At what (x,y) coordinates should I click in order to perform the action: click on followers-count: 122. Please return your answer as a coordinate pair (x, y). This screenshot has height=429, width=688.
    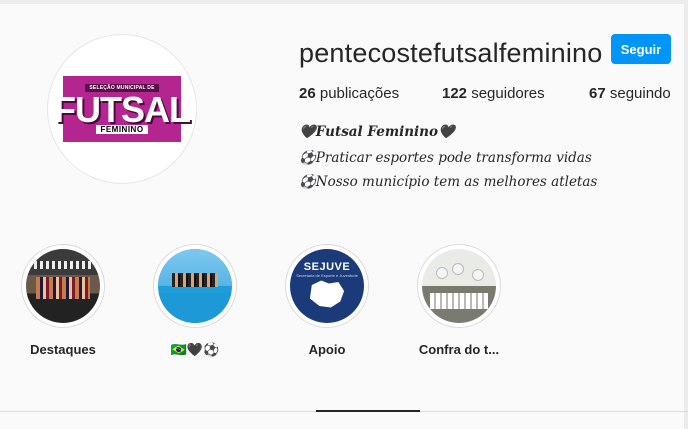
    Looking at the image, I should click on (455, 93).